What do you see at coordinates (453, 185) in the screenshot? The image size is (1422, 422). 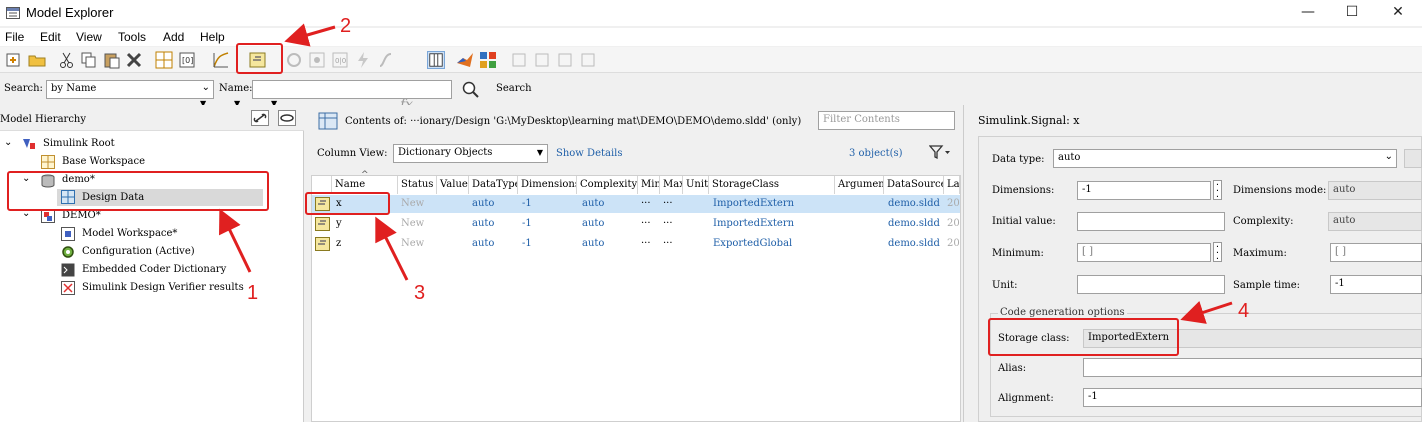 I see `col-value: Value` at bounding box center [453, 185].